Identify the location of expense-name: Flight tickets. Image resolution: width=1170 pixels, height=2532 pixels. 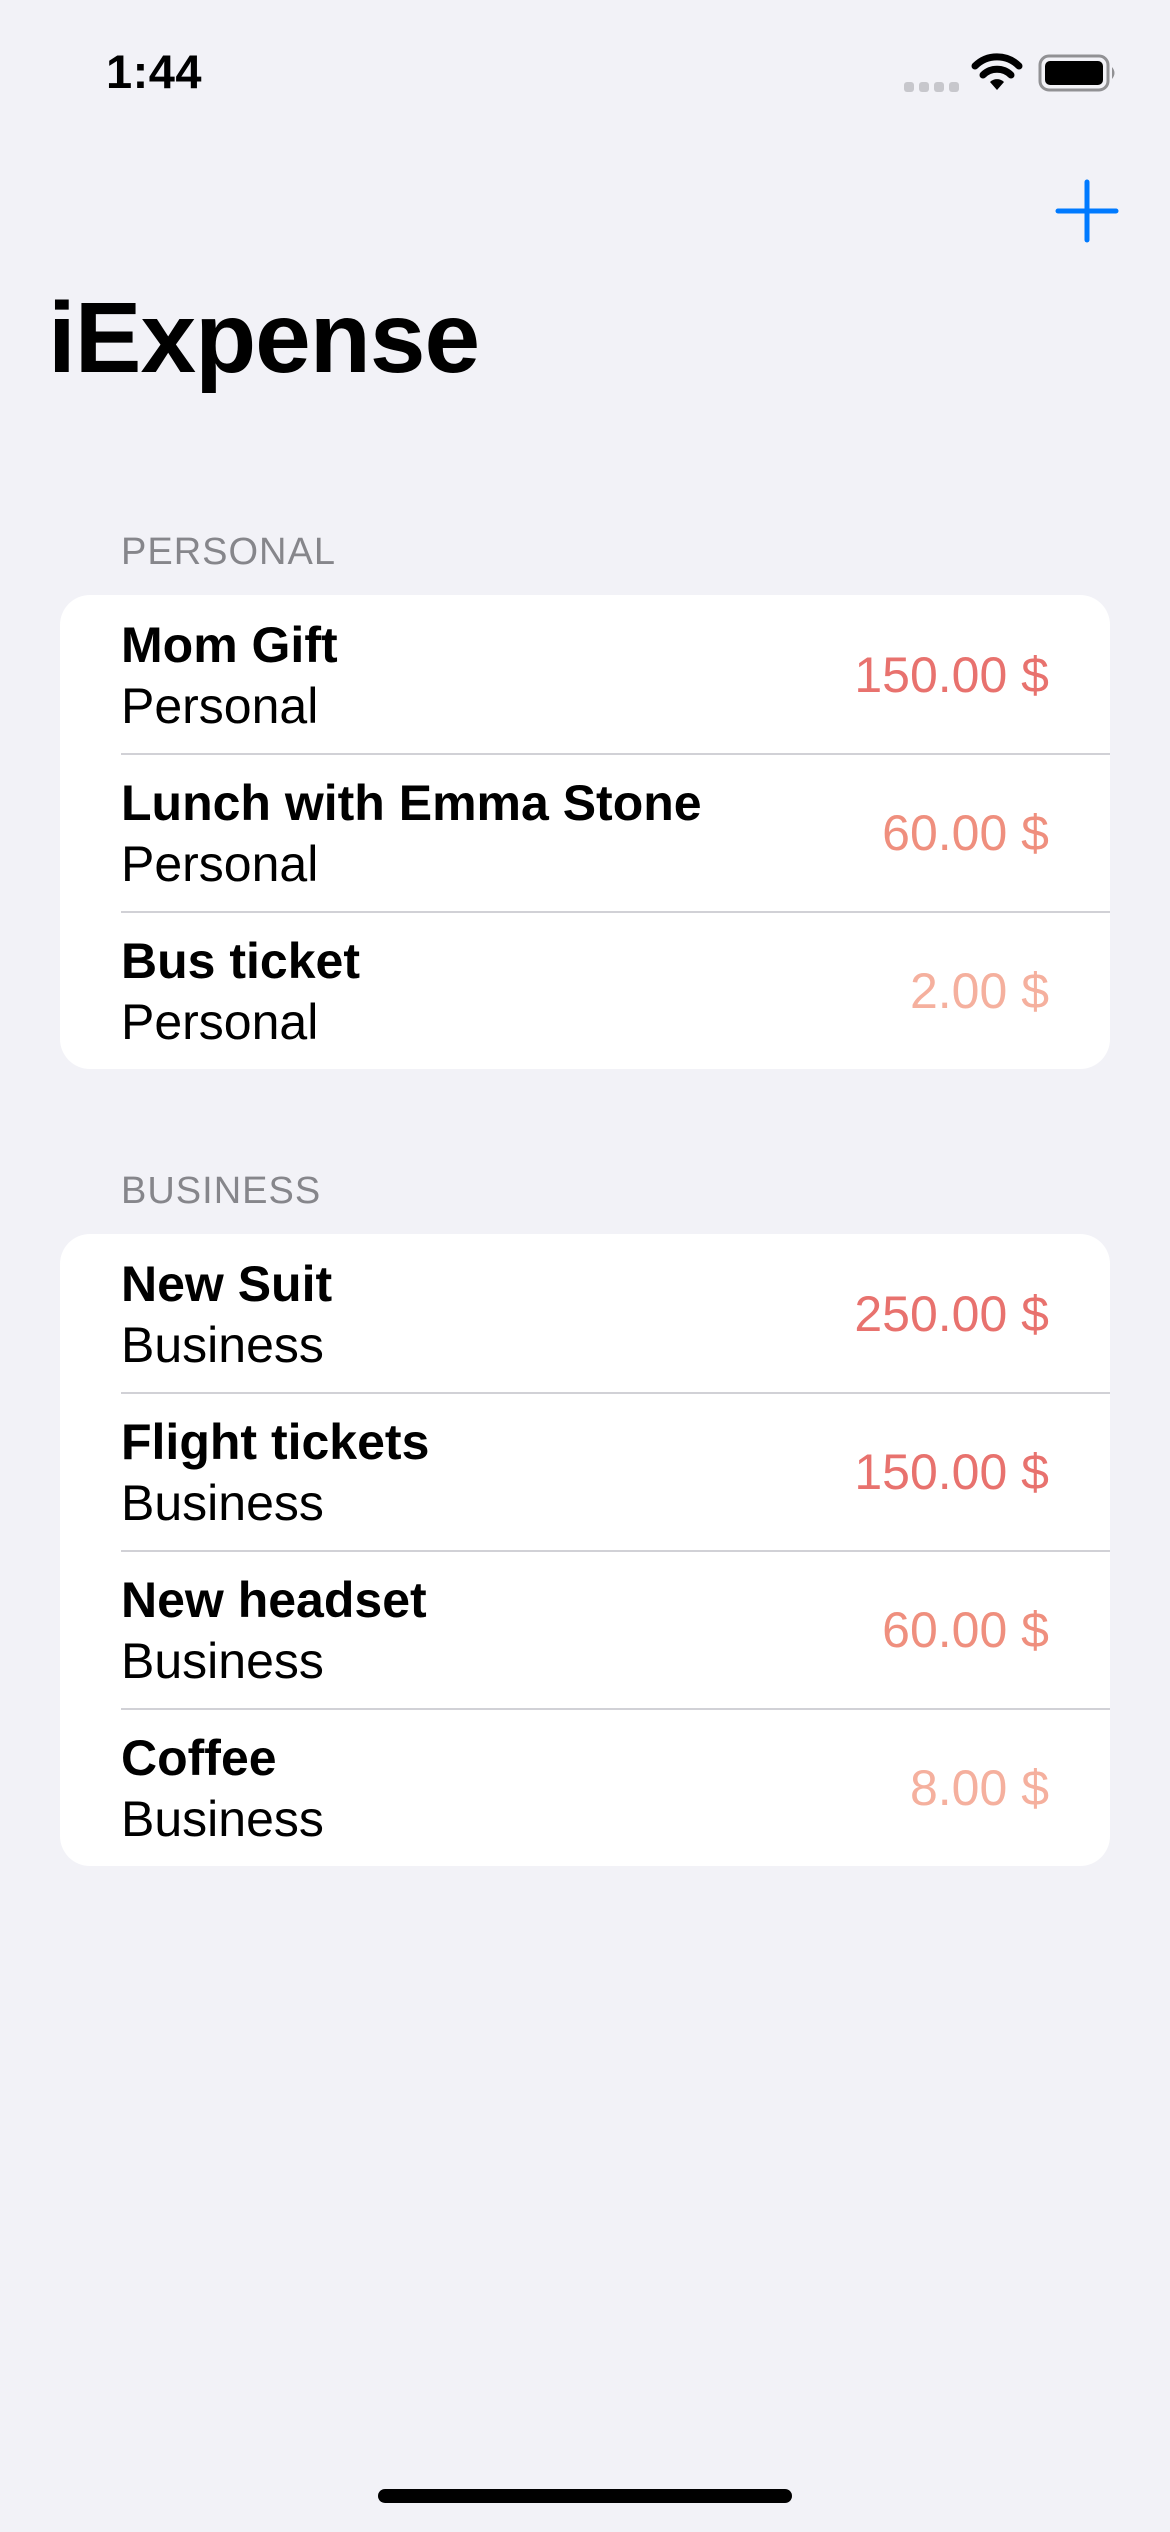
(275, 1442).